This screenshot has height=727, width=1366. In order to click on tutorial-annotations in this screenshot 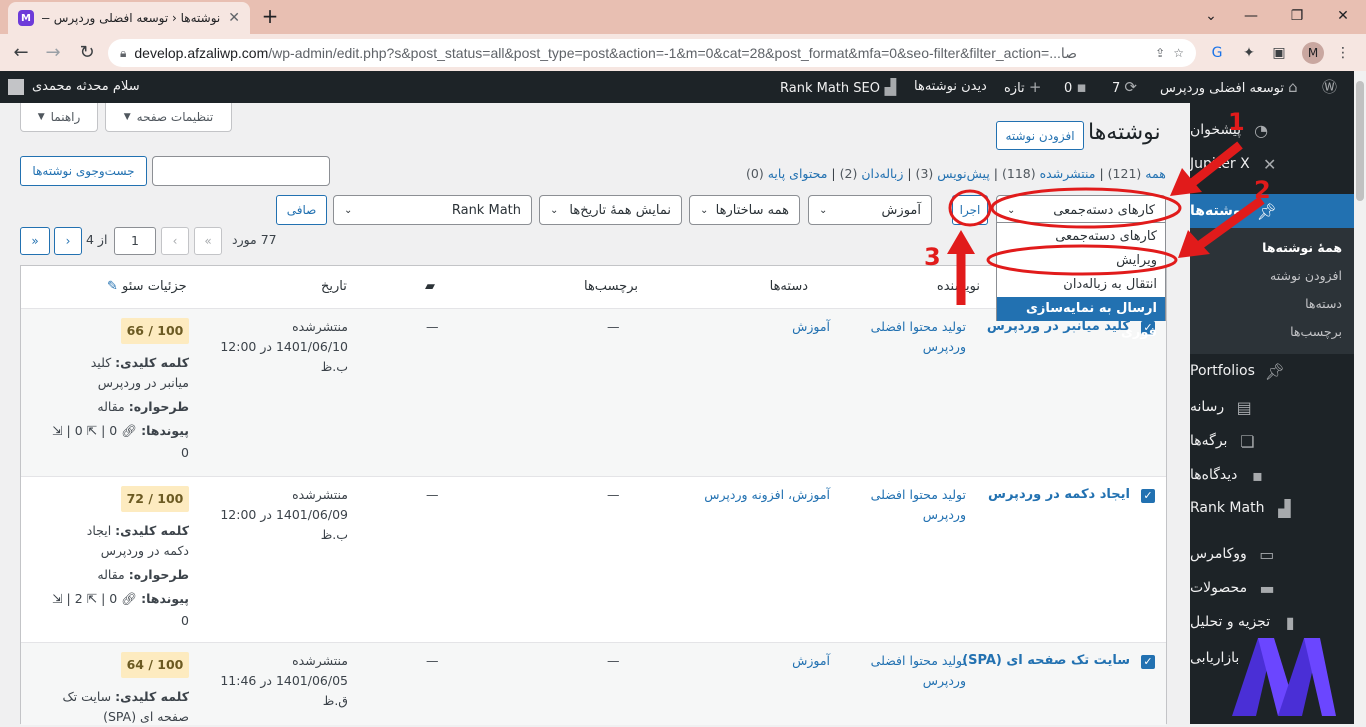, I will do `click(1106, 223)`.